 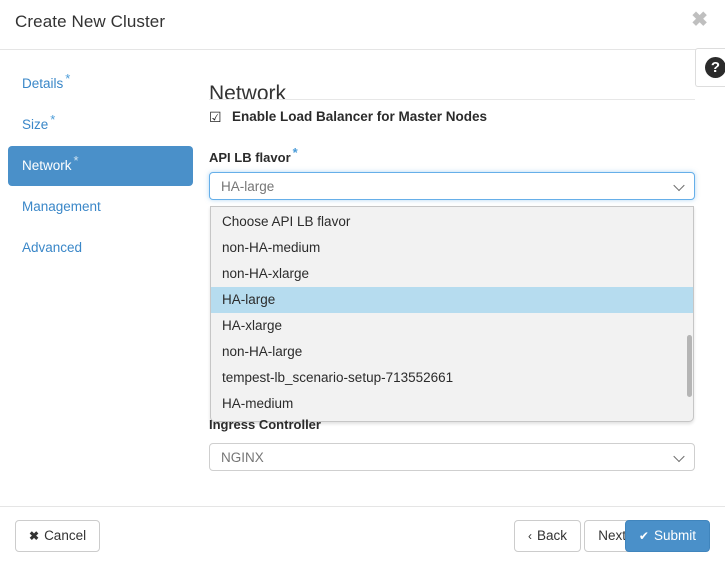 I want to click on ingress-controller-value: NGINX, so click(x=242, y=457).